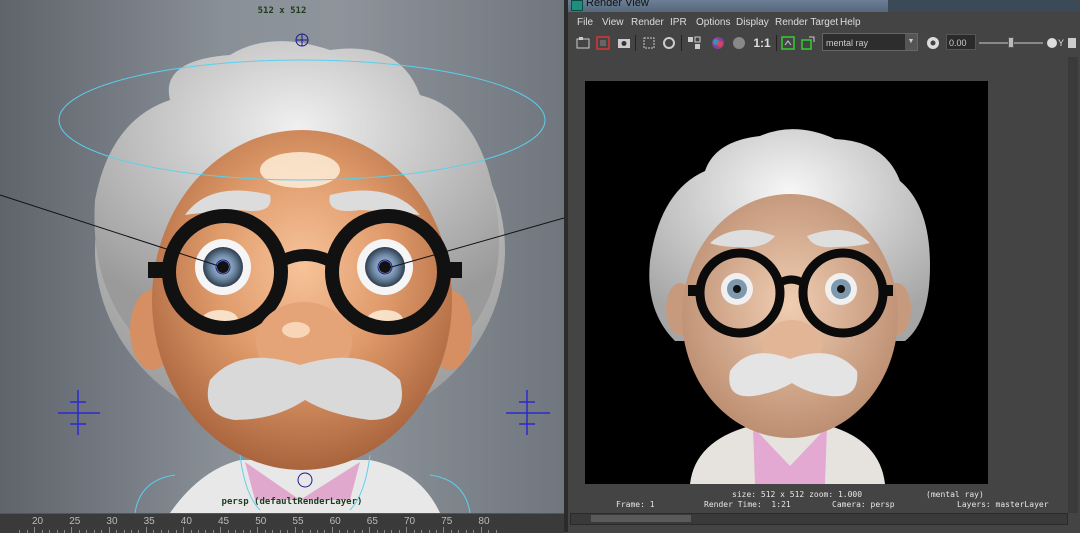  I want to click on vertical-scrollbar, so click(1073, 285).